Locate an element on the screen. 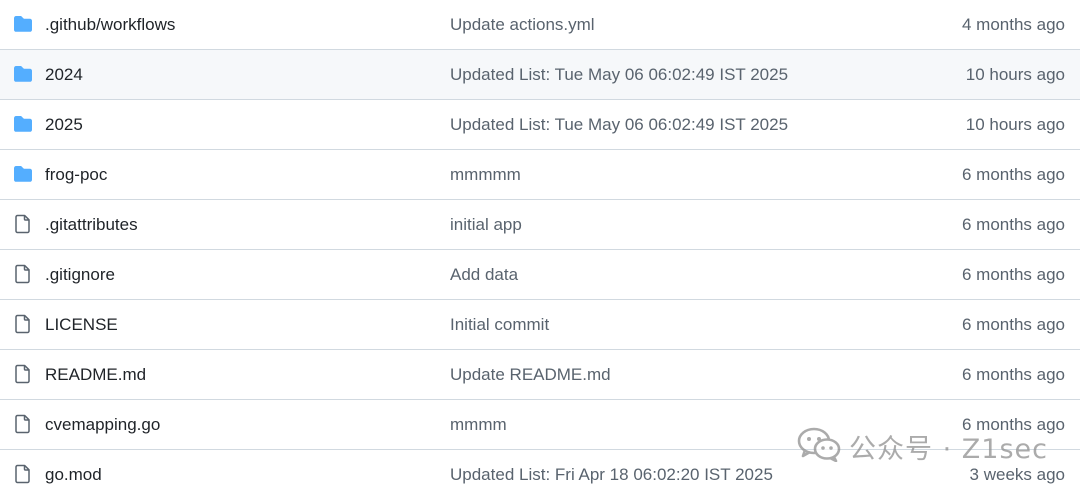 Image resolution: width=1080 pixels, height=491 pixels. file-name-link: .github/workflows is located at coordinates (110, 24).